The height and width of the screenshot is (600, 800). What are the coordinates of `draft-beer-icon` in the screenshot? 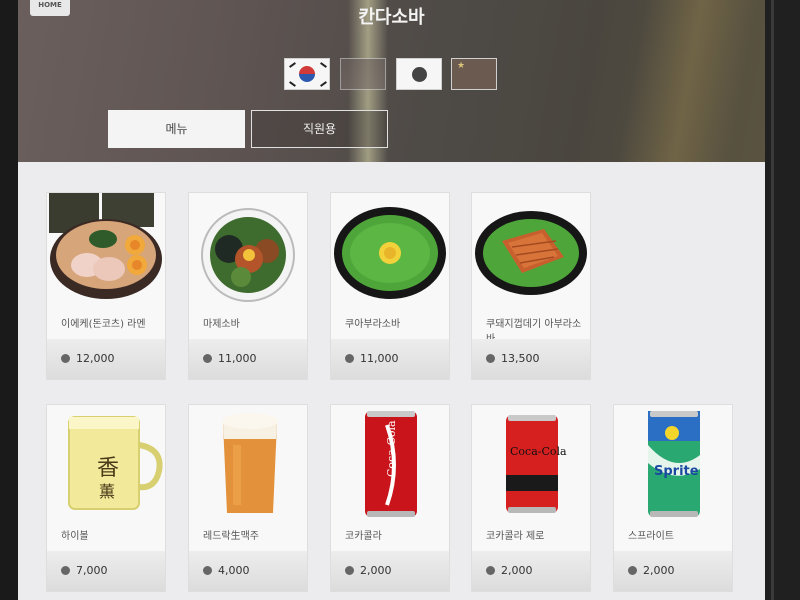 It's located at (250, 463).